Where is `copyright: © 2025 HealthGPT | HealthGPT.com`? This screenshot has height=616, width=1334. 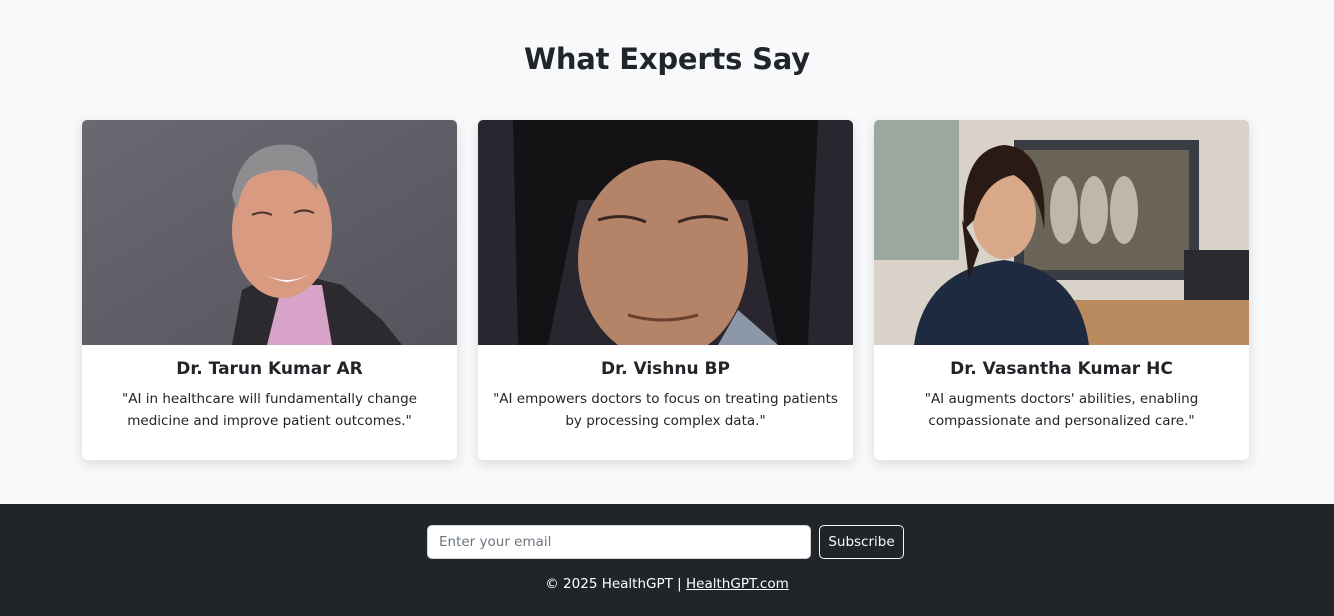 copyright: © 2025 HealthGPT | HealthGPT.com is located at coordinates (667, 584).